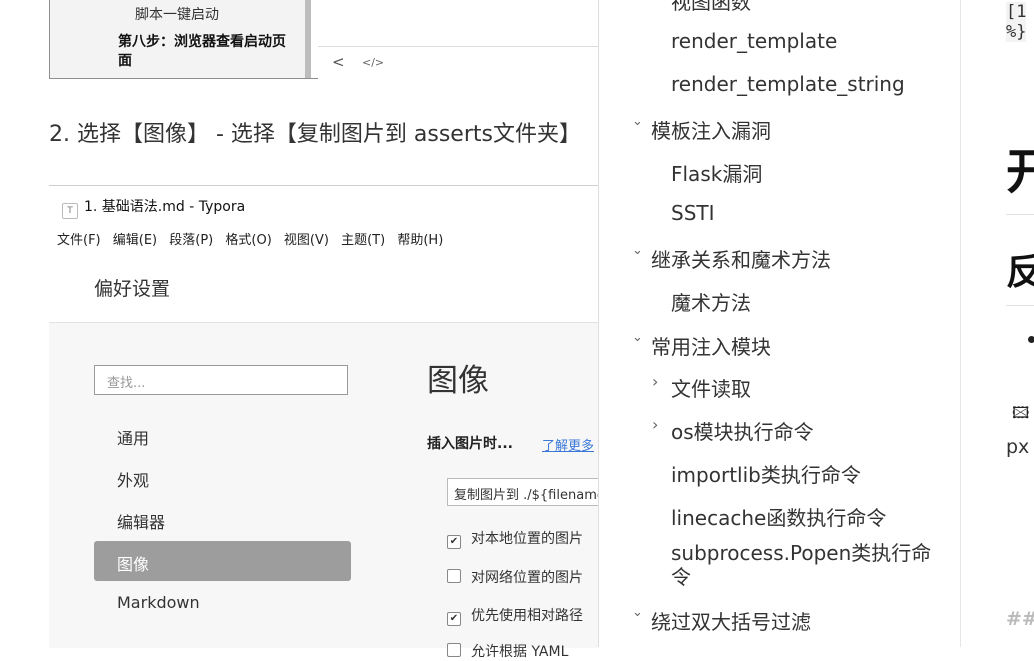  Describe the element at coordinates (1018, 447) in the screenshot. I see `preview-text-px: px` at that location.